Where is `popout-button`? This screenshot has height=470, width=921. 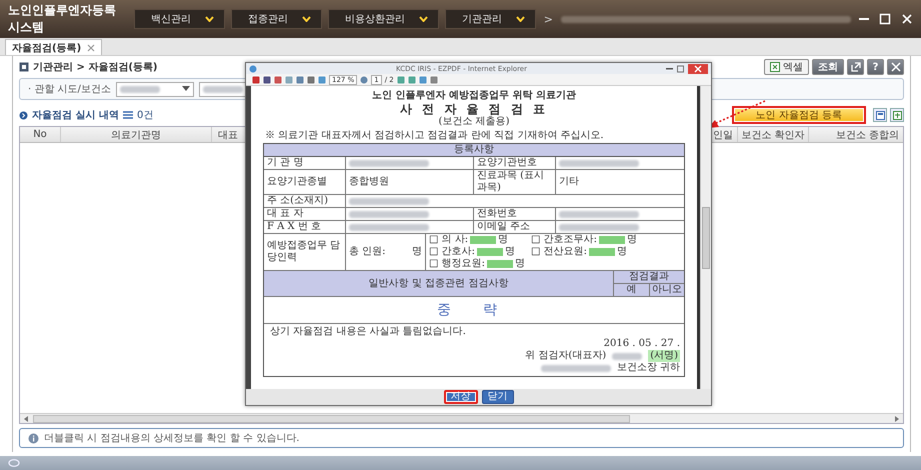 popout-button is located at coordinates (855, 67).